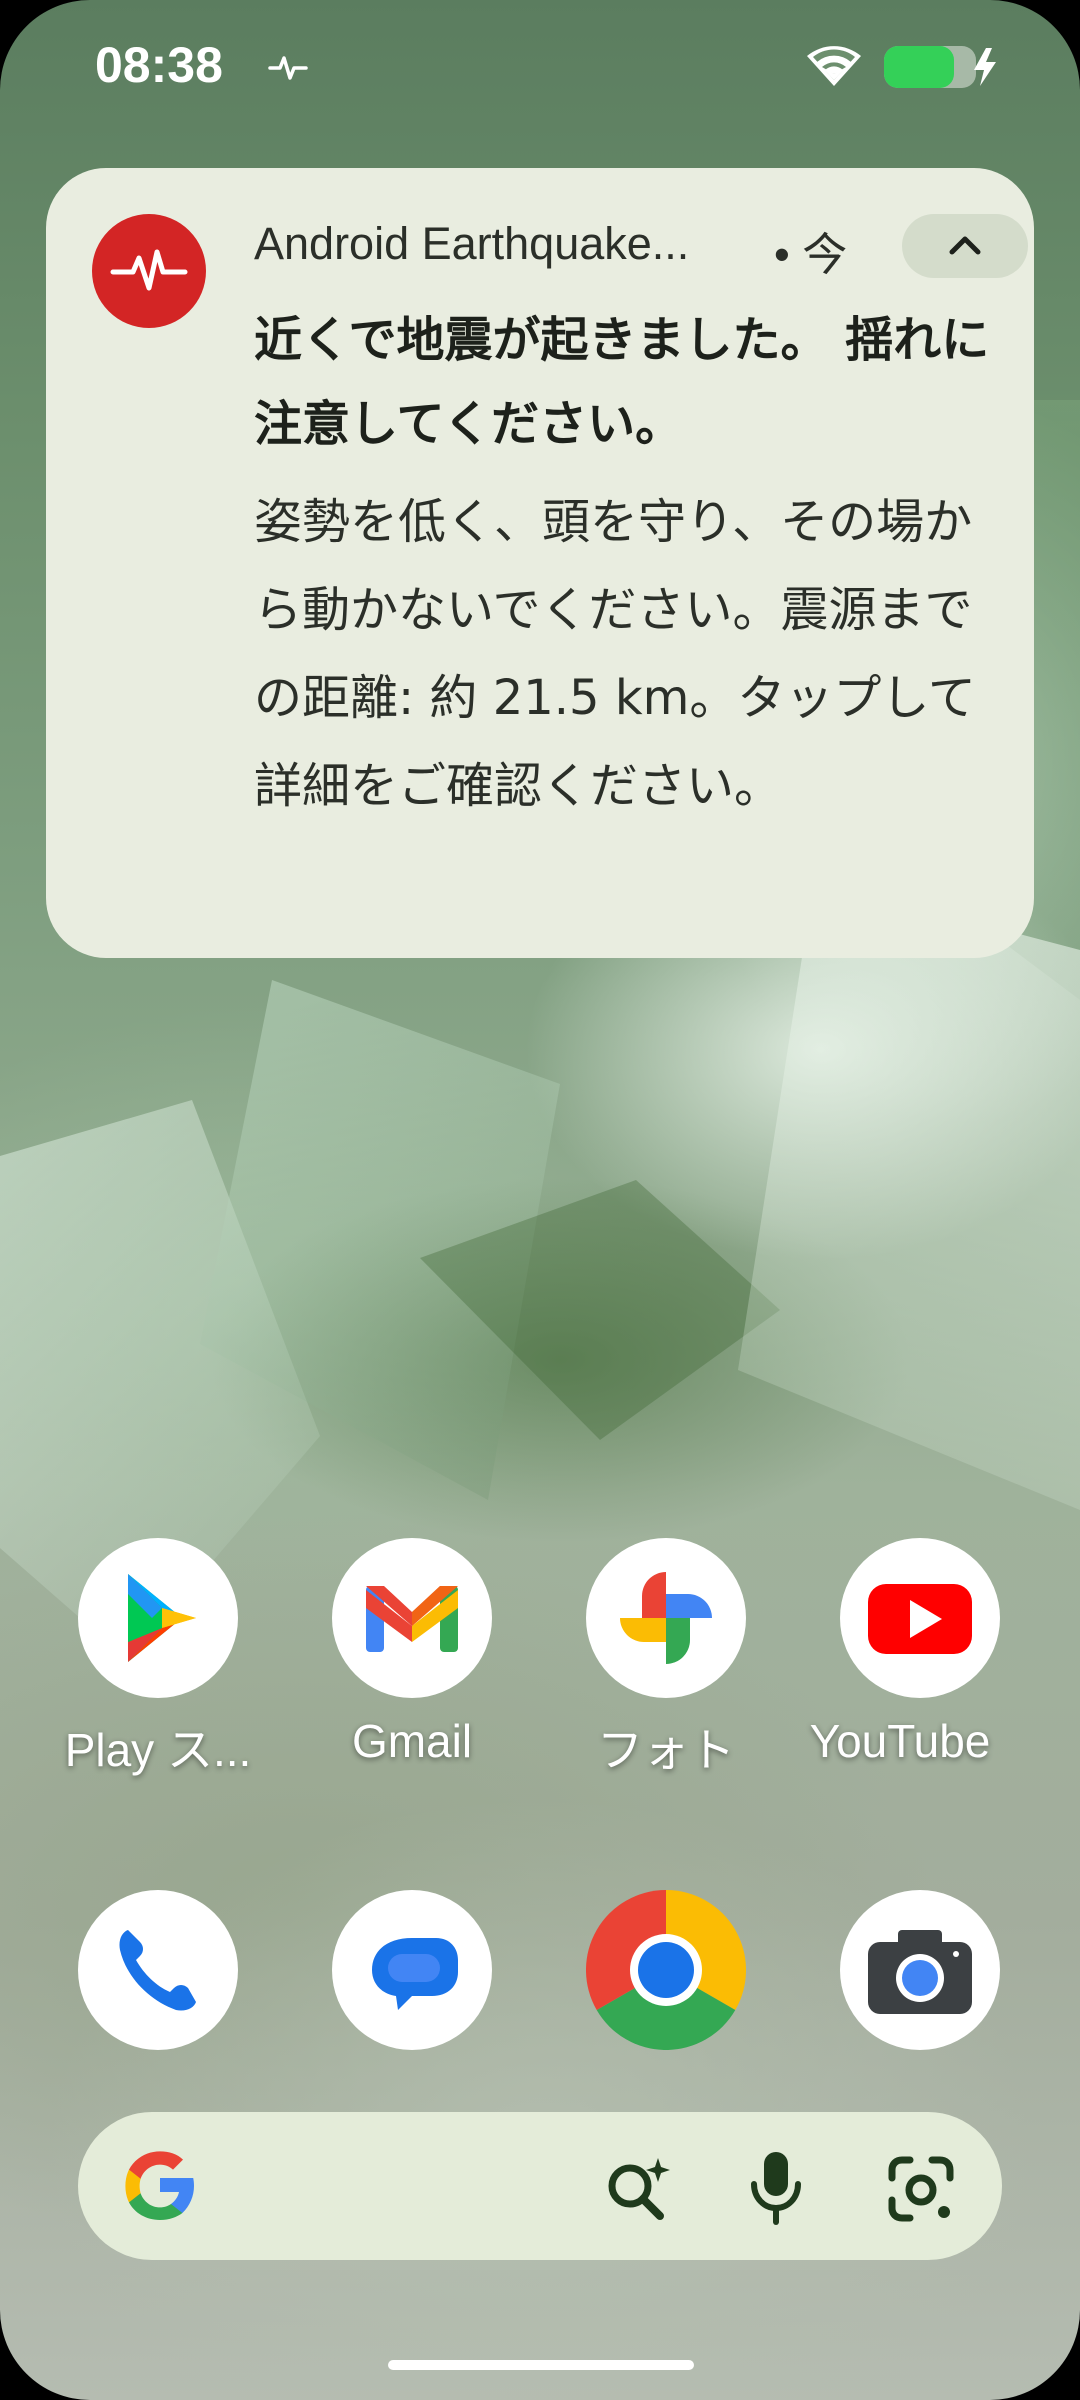 The image size is (1080, 2400). I want to click on notification-collapse-button, so click(965, 246).